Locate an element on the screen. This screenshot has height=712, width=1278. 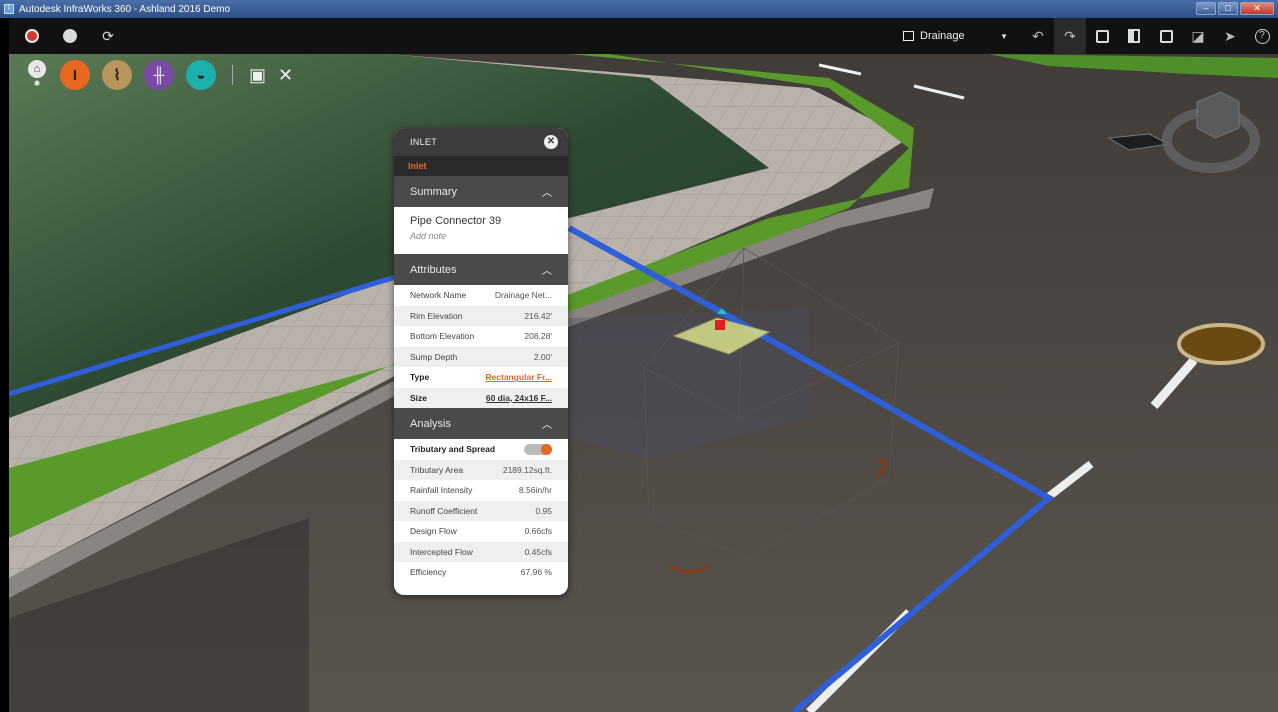
present-icon: ▣ is located at coordinates (257, 75).